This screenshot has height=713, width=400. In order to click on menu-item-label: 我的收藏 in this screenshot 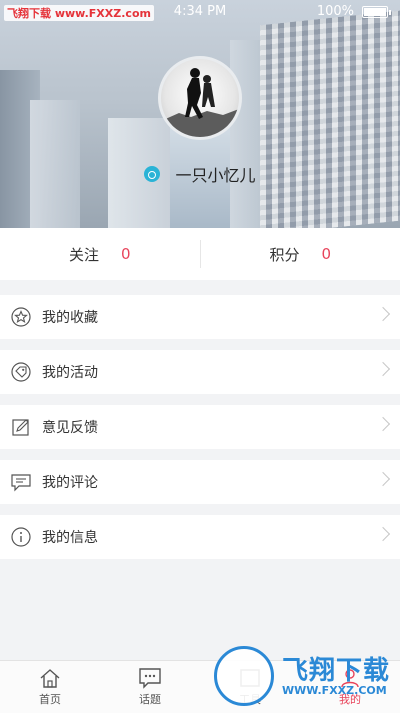, I will do `click(70, 318)`.